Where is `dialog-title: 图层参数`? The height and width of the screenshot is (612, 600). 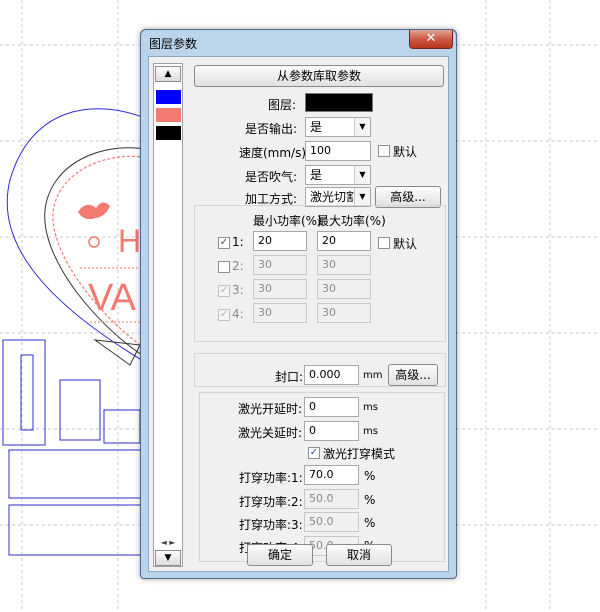
dialog-title: 图层参数 is located at coordinates (173, 44).